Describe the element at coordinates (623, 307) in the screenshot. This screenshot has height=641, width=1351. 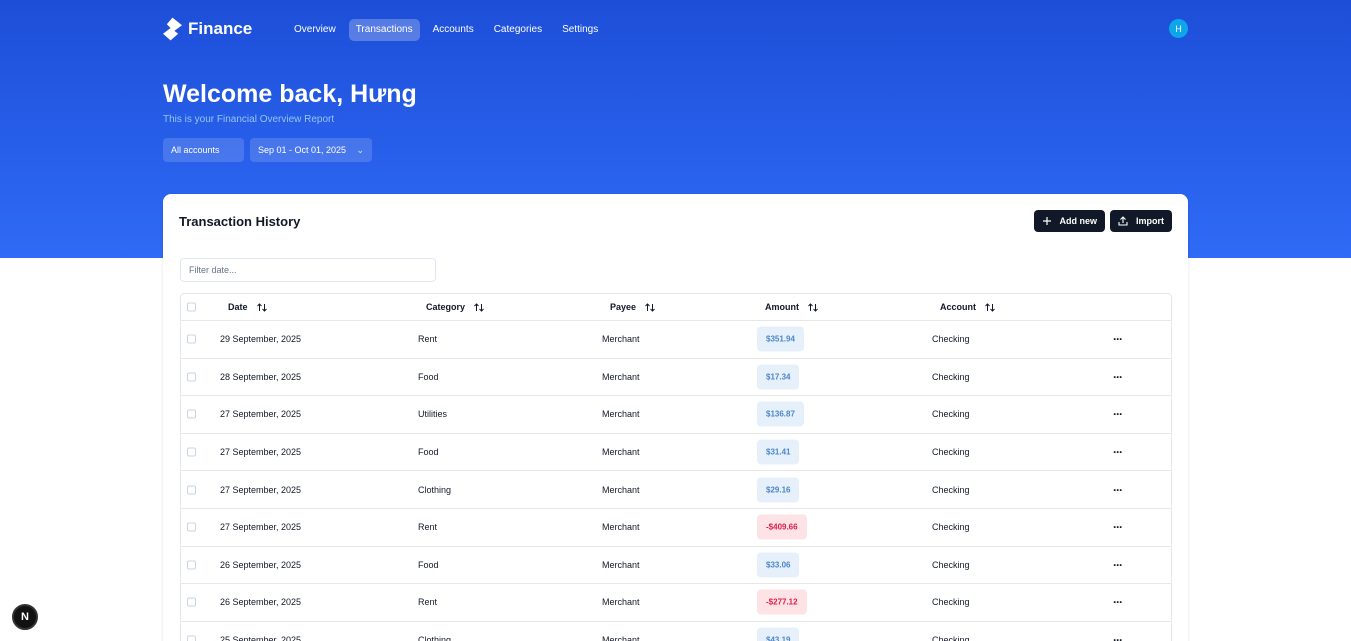
I see `column-header-label: Payee` at that location.